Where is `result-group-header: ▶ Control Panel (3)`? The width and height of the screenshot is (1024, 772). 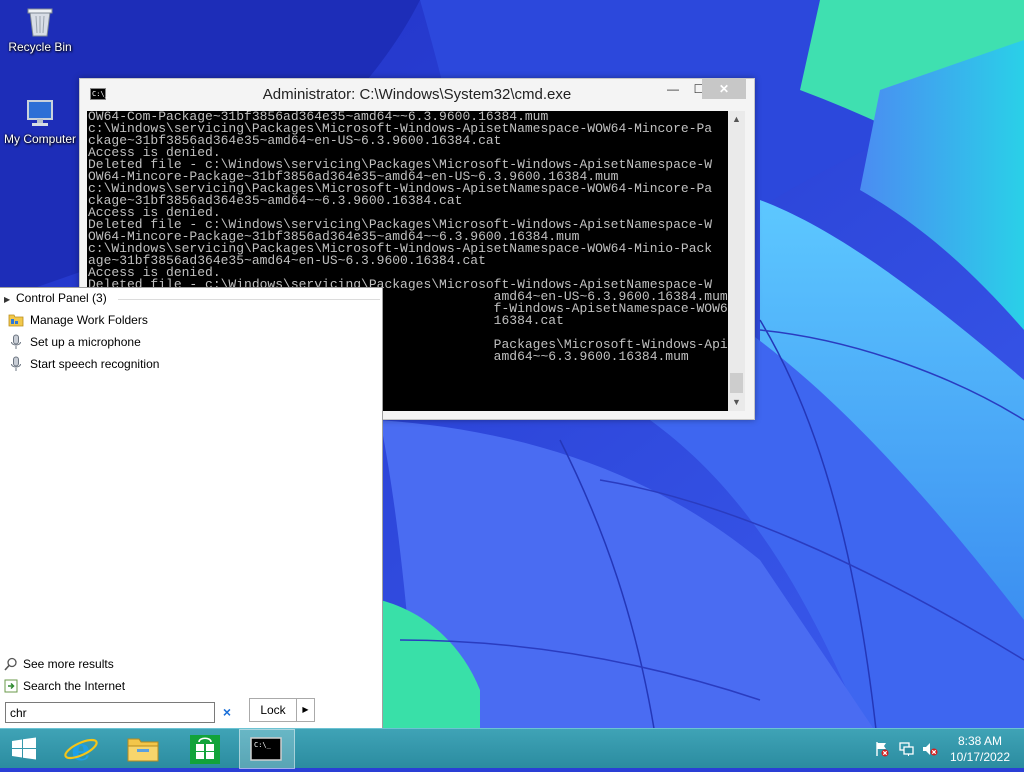 result-group-header: ▶ Control Panel (3) is located at coordinates (55, 300).